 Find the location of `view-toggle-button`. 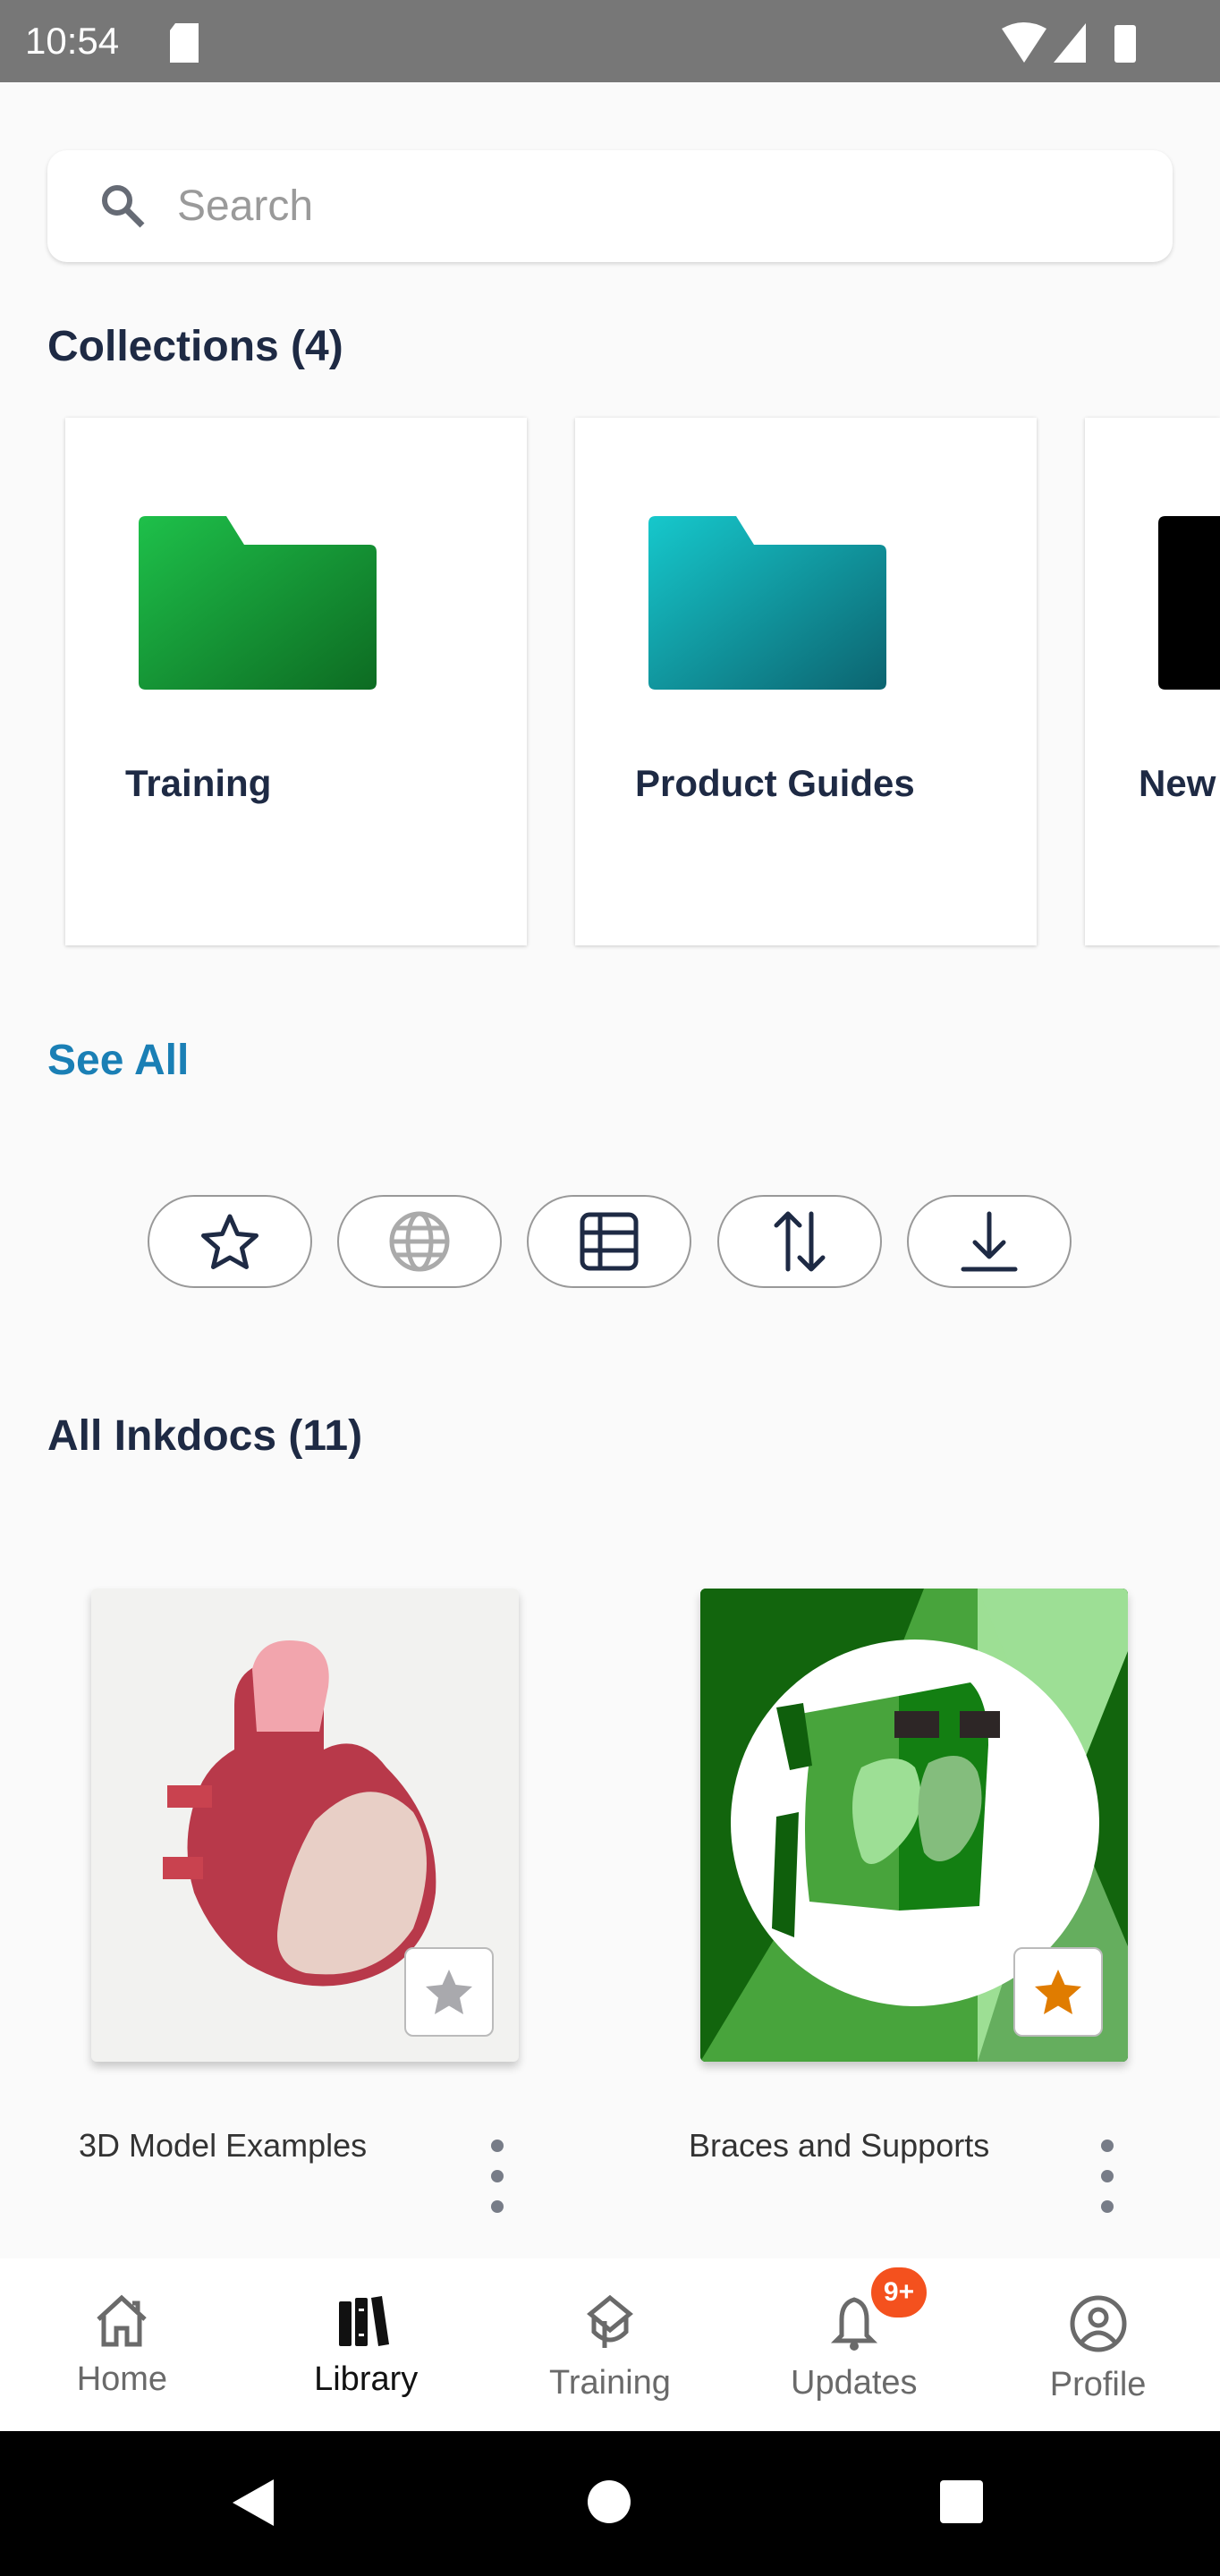

view-toggle-button is located at coordinates (609, 1241).